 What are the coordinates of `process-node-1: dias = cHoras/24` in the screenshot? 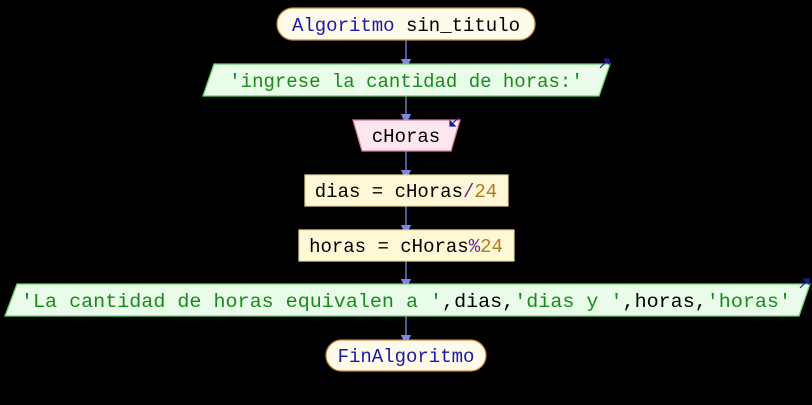 It's located at (406, 190).